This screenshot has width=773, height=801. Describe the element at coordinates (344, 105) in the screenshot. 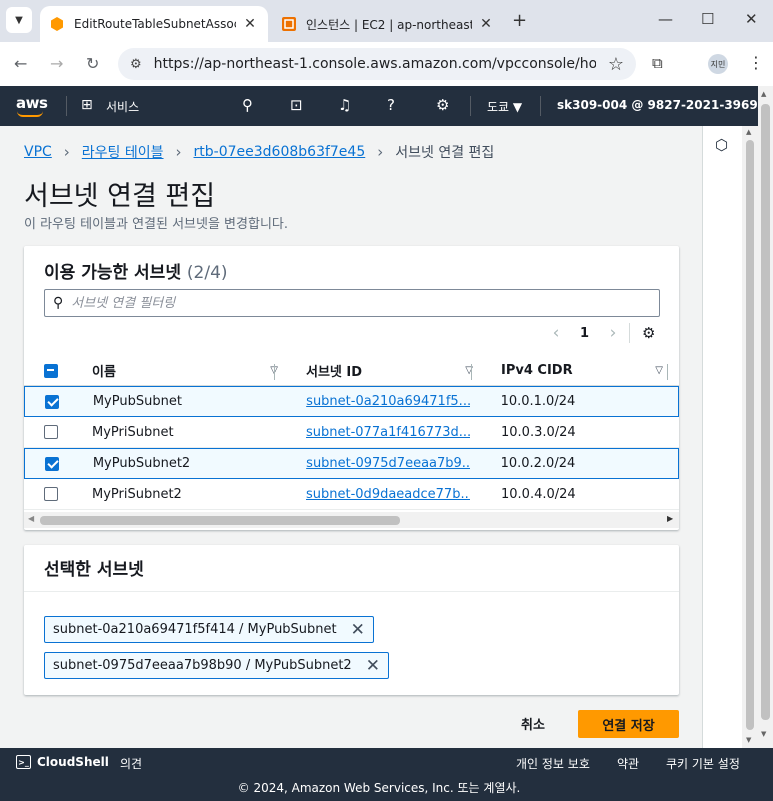

I see `notifications-icon: ♫` at that location.